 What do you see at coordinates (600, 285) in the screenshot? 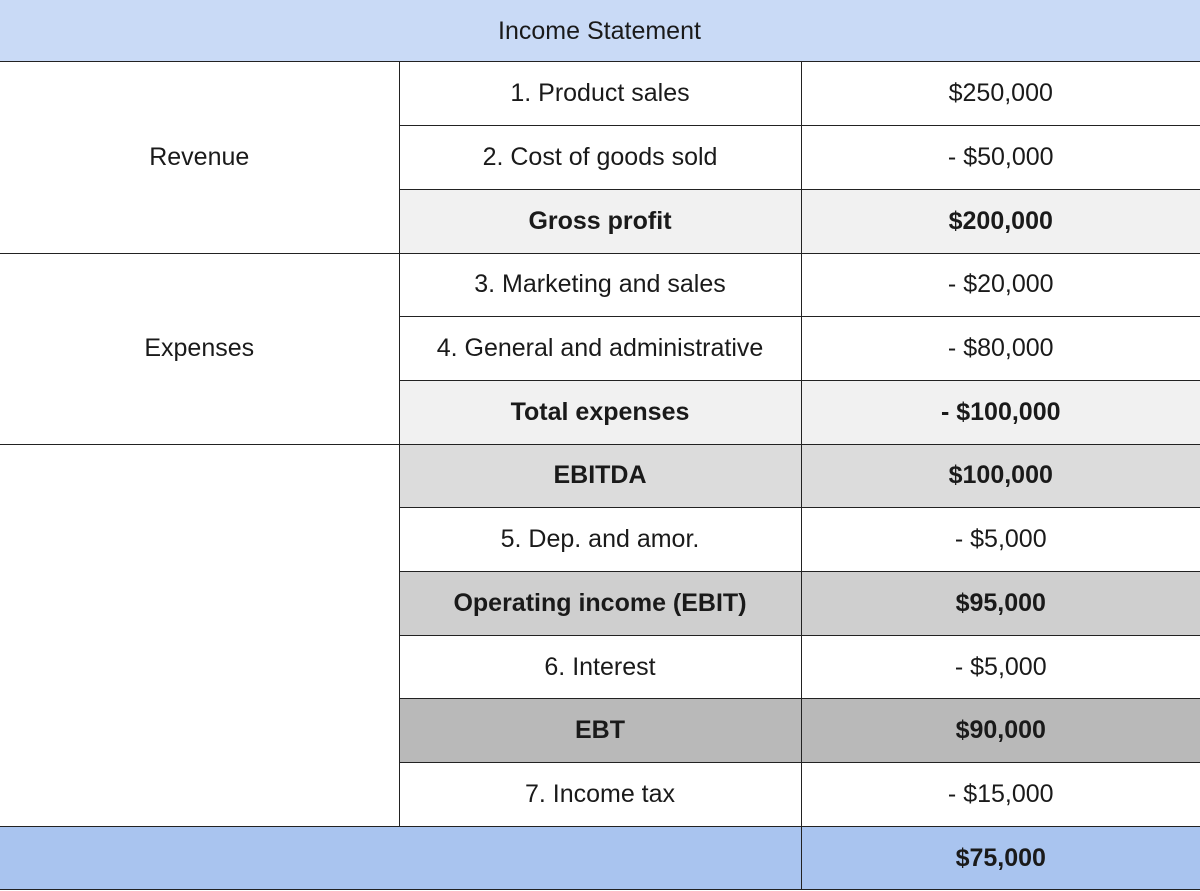
I see `line-item-label: 3. Marketing and sales` at bounding box center [600, 285].